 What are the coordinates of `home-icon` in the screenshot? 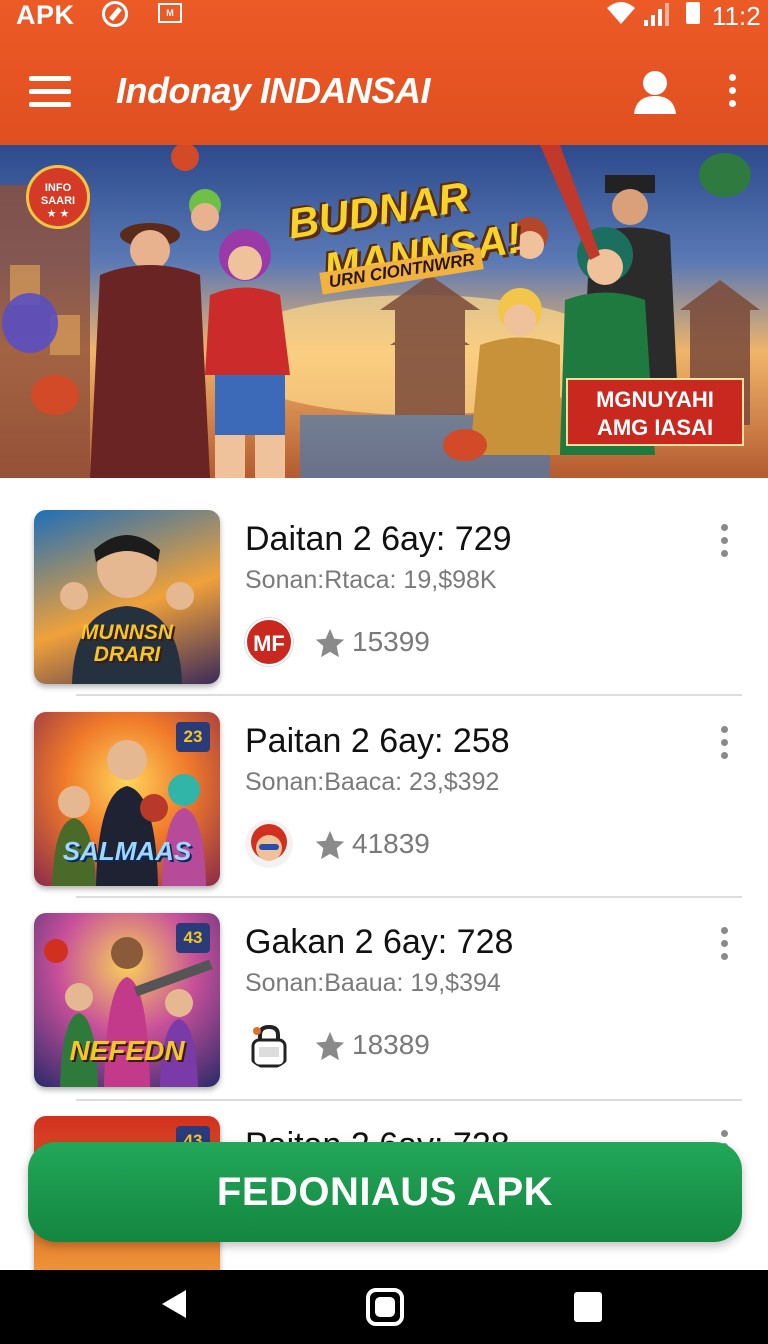 It's located at (385, 1307).